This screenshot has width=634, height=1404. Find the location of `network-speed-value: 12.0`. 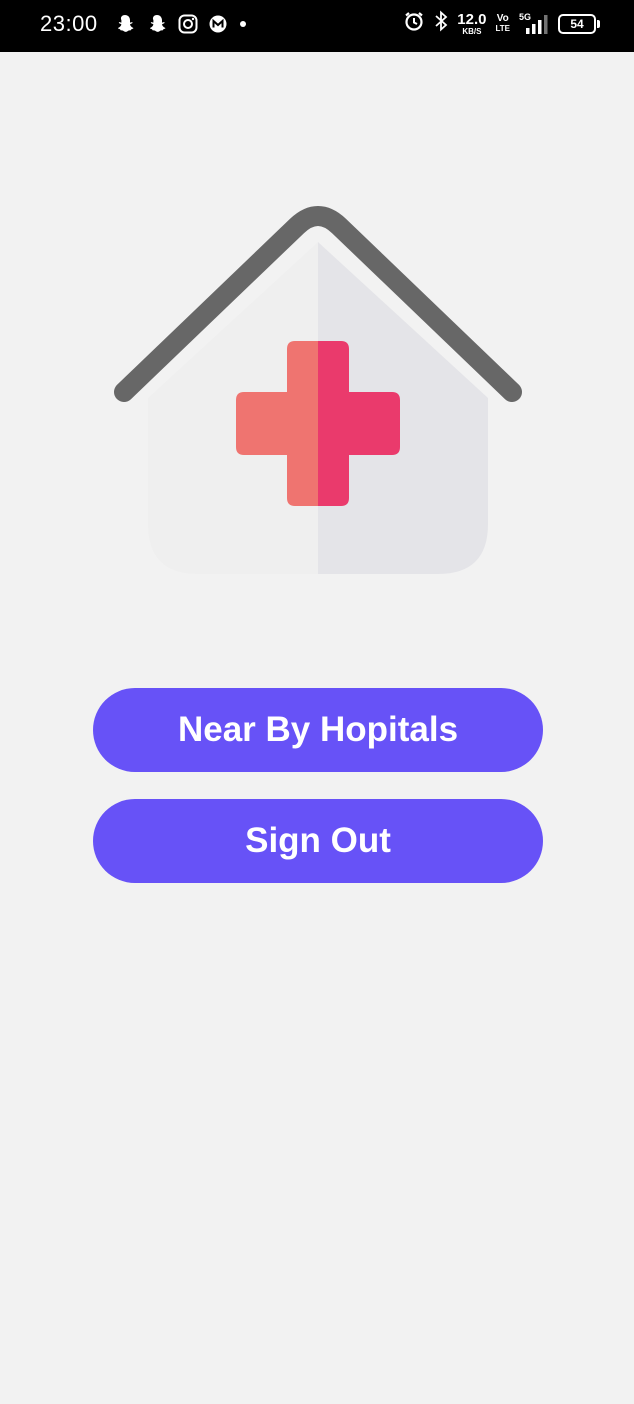

network-speed-value: 12.0 is located at coordinates (472, 19).